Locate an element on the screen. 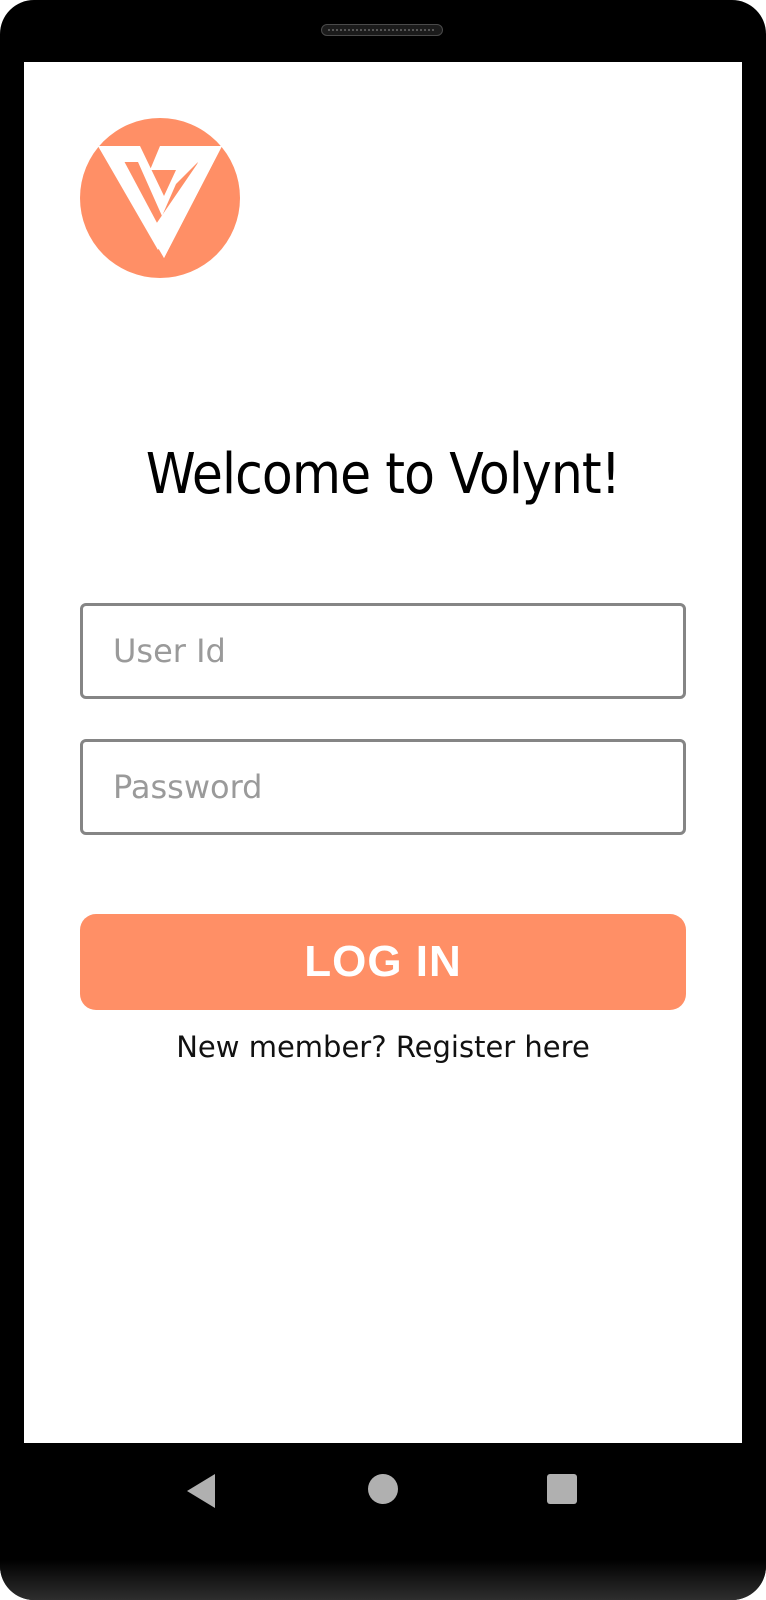 The width and height of the screenshot is (766, 1600). volynt-logo-icon is located at coordinates (160, 198).